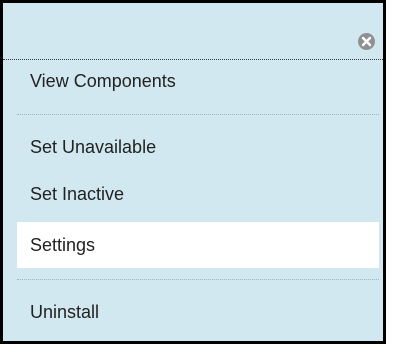 The height and width of the screenshot is (352, 393). What do you see at coordinates (198, 194) in the screenshot?
I see `menu-item-set-inactive: Set Inactive` at bounding box center [198, 194].